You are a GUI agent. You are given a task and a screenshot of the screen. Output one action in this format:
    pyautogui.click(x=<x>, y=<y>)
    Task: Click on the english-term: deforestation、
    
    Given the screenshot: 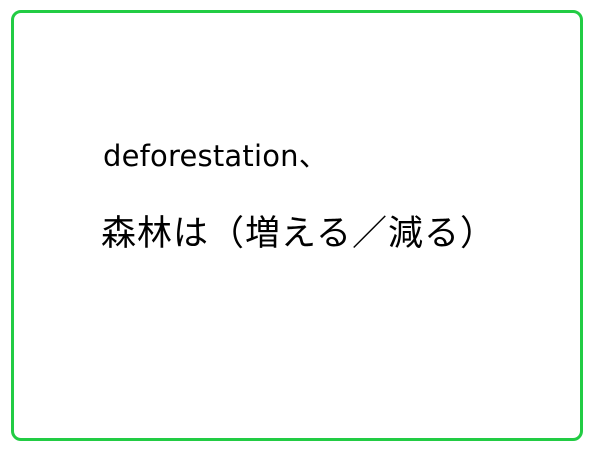 What is the action you would take?
    pyautogui.click(x=215, y=156)
    